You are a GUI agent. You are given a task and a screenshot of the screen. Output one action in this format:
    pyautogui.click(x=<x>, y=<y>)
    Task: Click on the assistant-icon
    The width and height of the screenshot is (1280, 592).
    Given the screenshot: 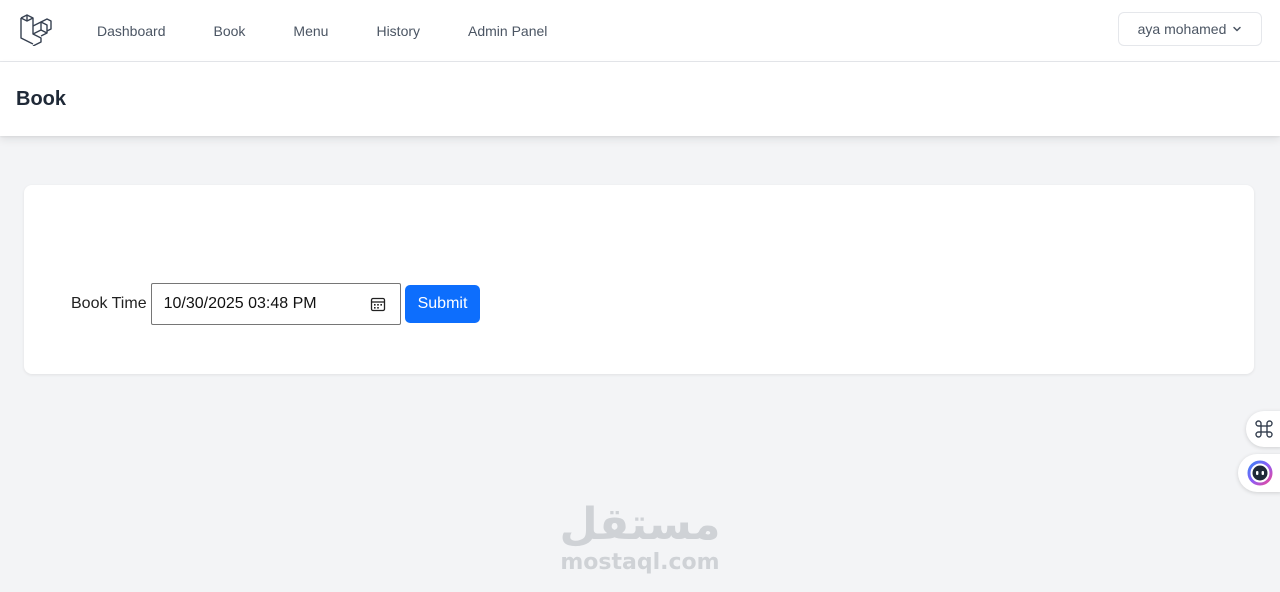 What is the action you would take?
    pyautogui.click(x=1260, y=473)
    